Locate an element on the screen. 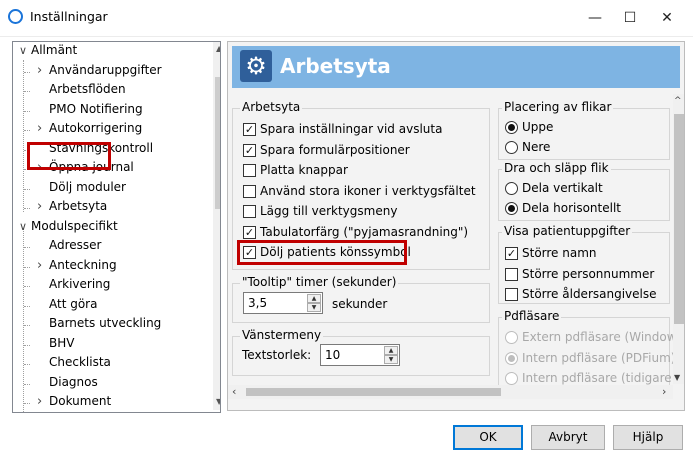 The image size is (693, 452). placering-legend: Placering av flikar is located at coordinates (558, 107).